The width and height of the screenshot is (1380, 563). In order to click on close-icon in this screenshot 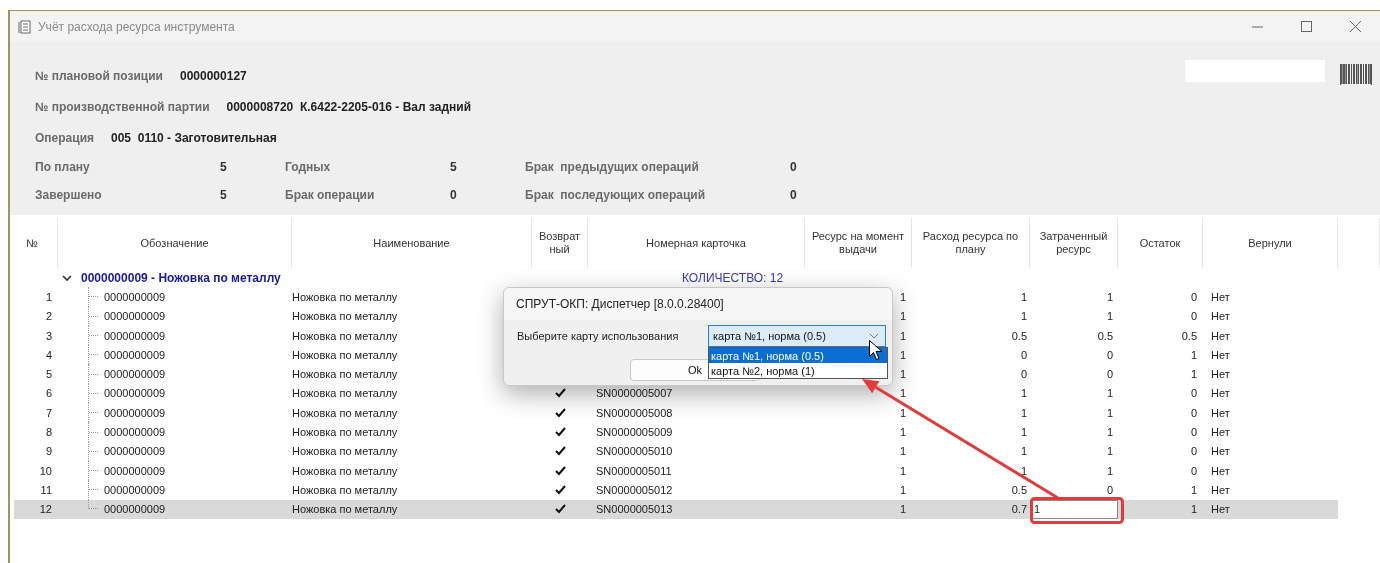, I will do `click(1355, 26)`.